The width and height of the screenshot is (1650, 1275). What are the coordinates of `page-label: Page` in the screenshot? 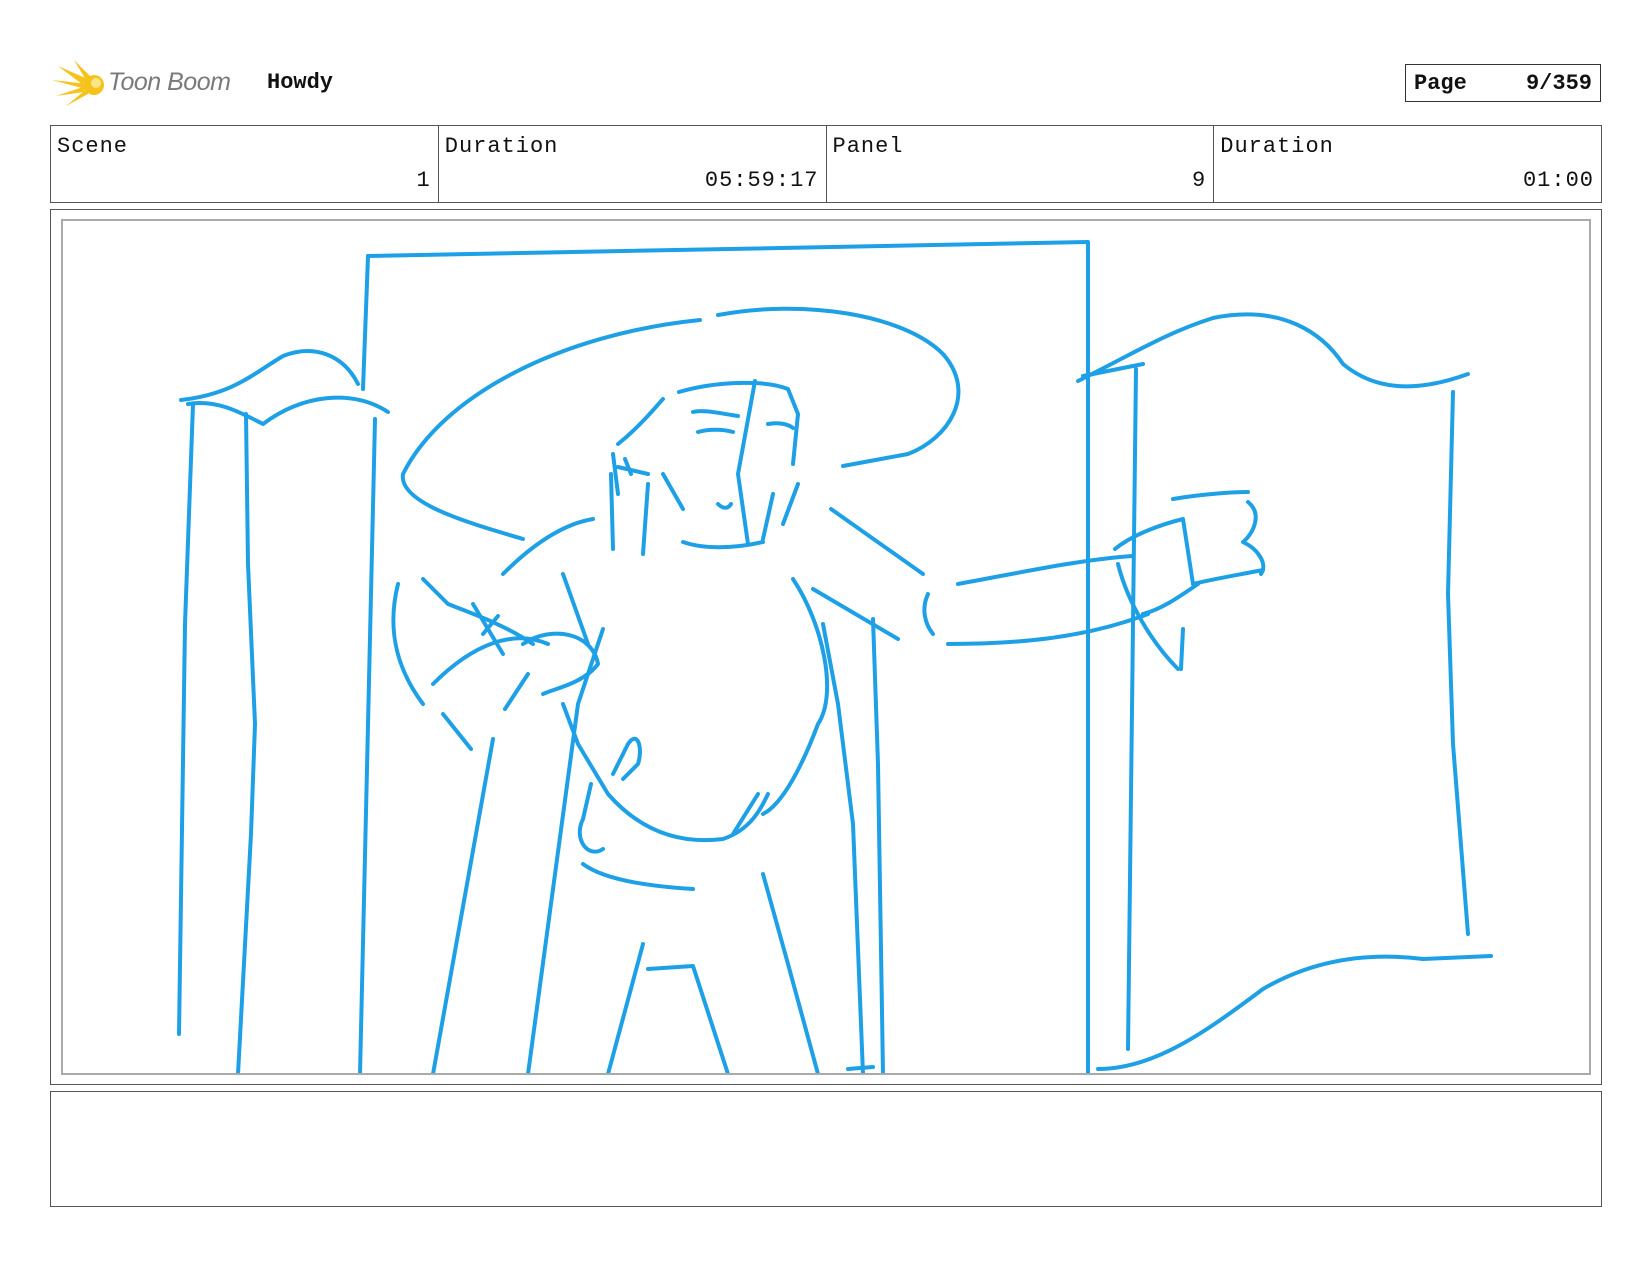 It's located at (1440, 83).